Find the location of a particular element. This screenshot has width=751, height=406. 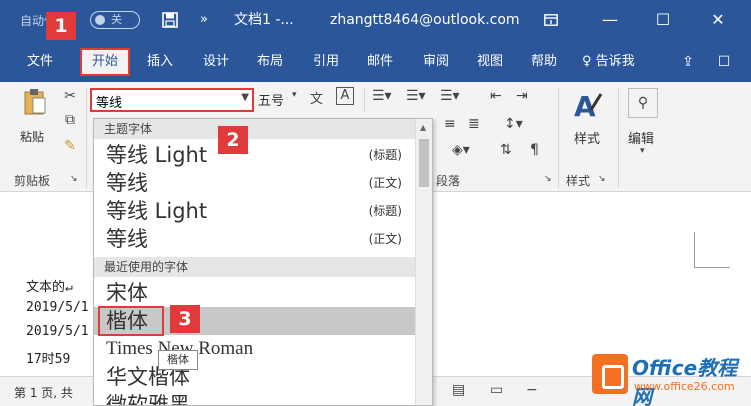

tab-design: 设计 is located at coordinates (216, 62).